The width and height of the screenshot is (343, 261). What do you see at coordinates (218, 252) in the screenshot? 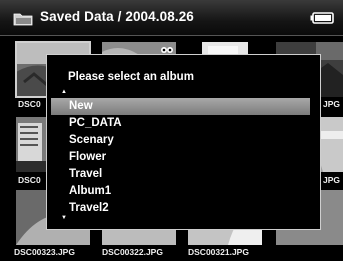
I see `thumbnail-filename: DSC00321.JPG` at bounding box center [218, 252].